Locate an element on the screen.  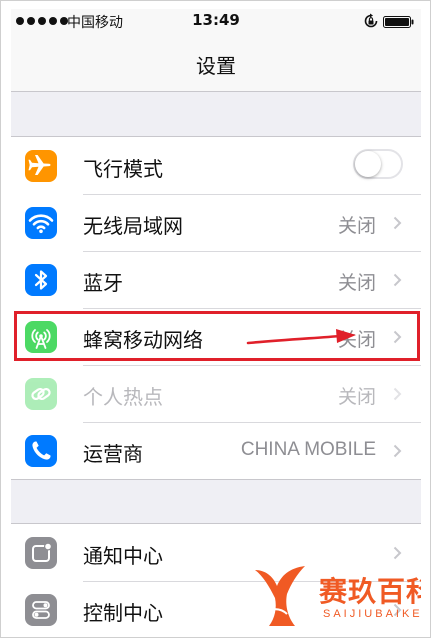
carrier-value: CHINA MOBILE is located at coordinates (308, 449).